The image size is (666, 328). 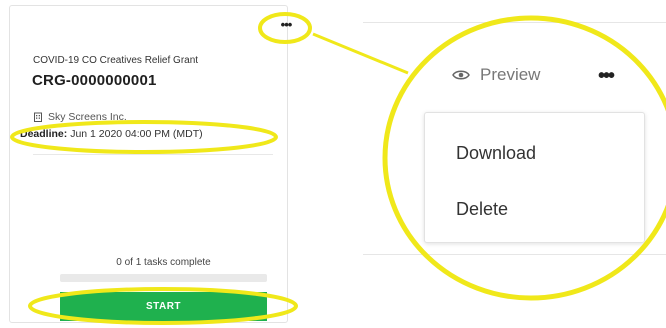 What do you see at coordinates (94, 80) in the screenshot?
I see `grant-id: CRG-0000000001` at bounding box center [94, 80].